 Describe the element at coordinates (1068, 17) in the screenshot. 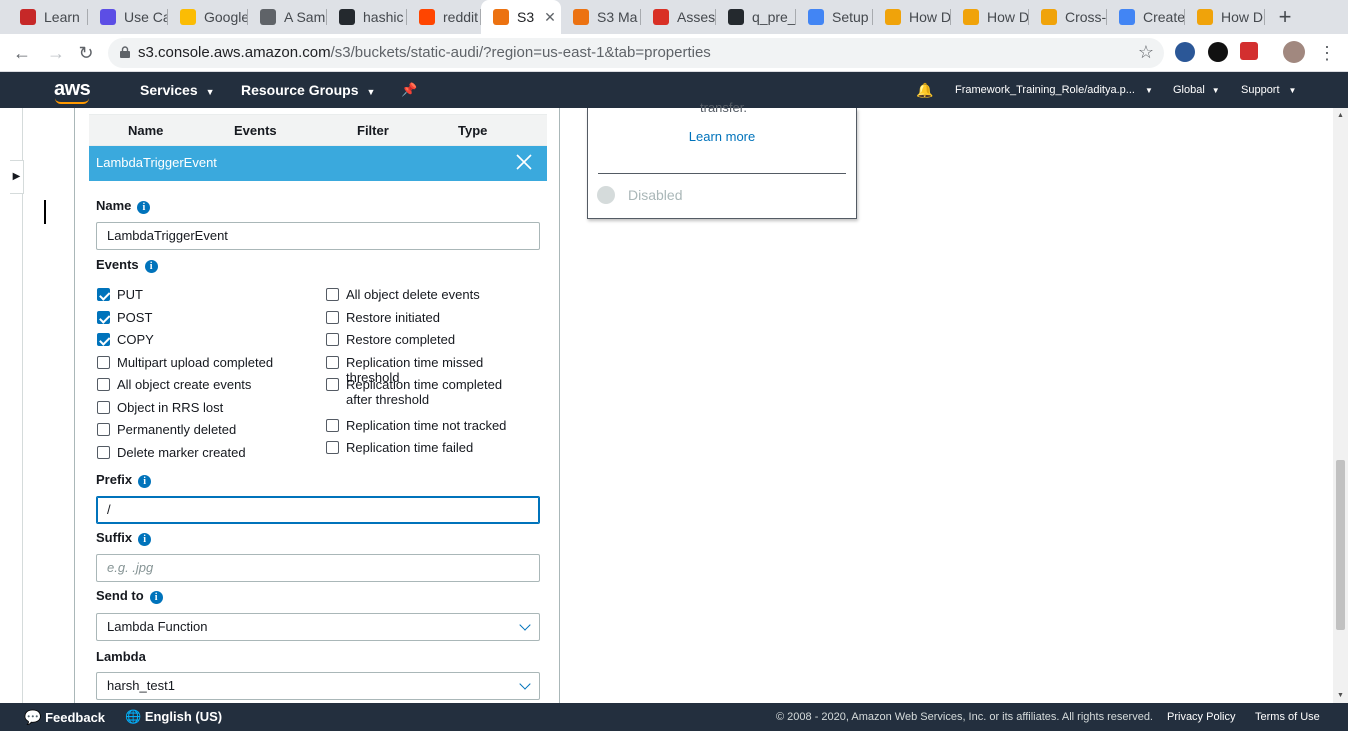

I see `browser-tab: Cross-` at that location.